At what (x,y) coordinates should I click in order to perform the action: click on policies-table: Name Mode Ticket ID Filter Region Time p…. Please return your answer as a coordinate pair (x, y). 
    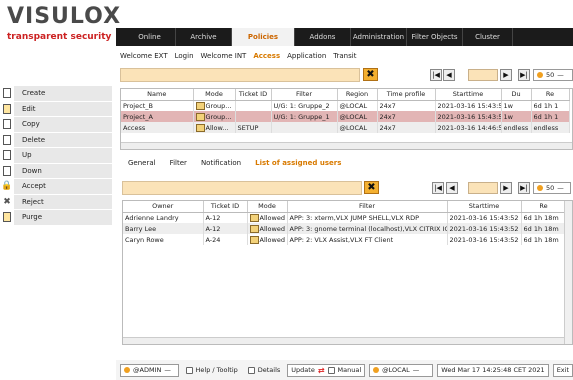
    Looking at the image, I should click on (345, 111).